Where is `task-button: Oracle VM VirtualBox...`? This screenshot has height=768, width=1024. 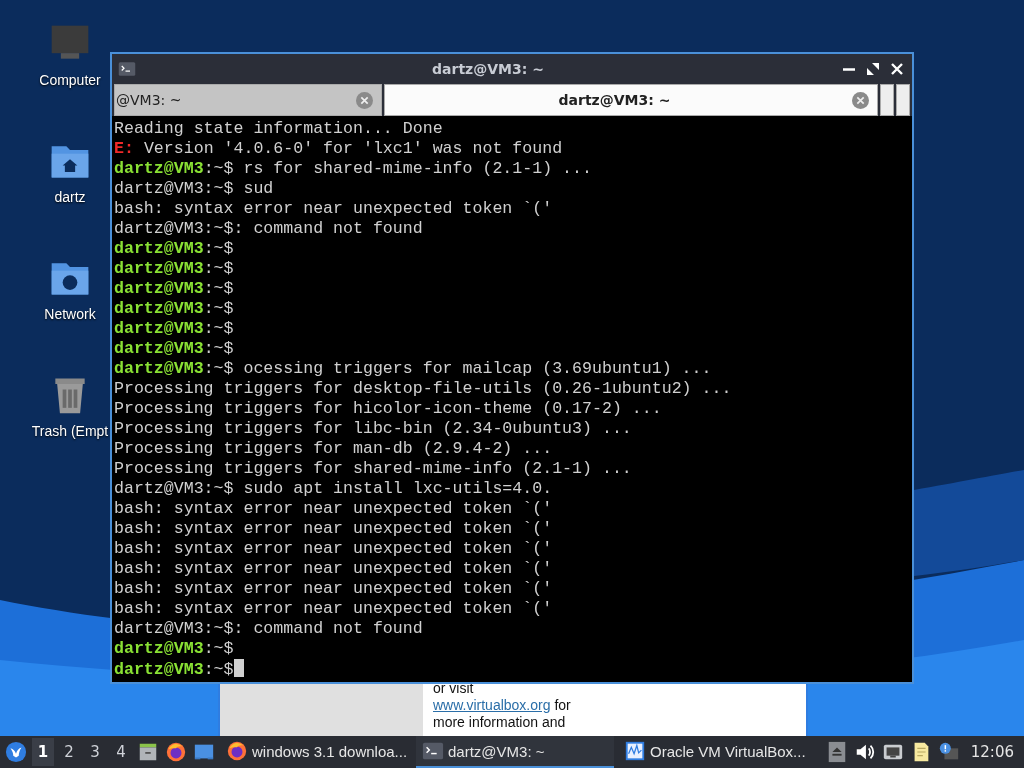
task-button: Oracle VM VirtualBox... is located at coordinates (716, 752).